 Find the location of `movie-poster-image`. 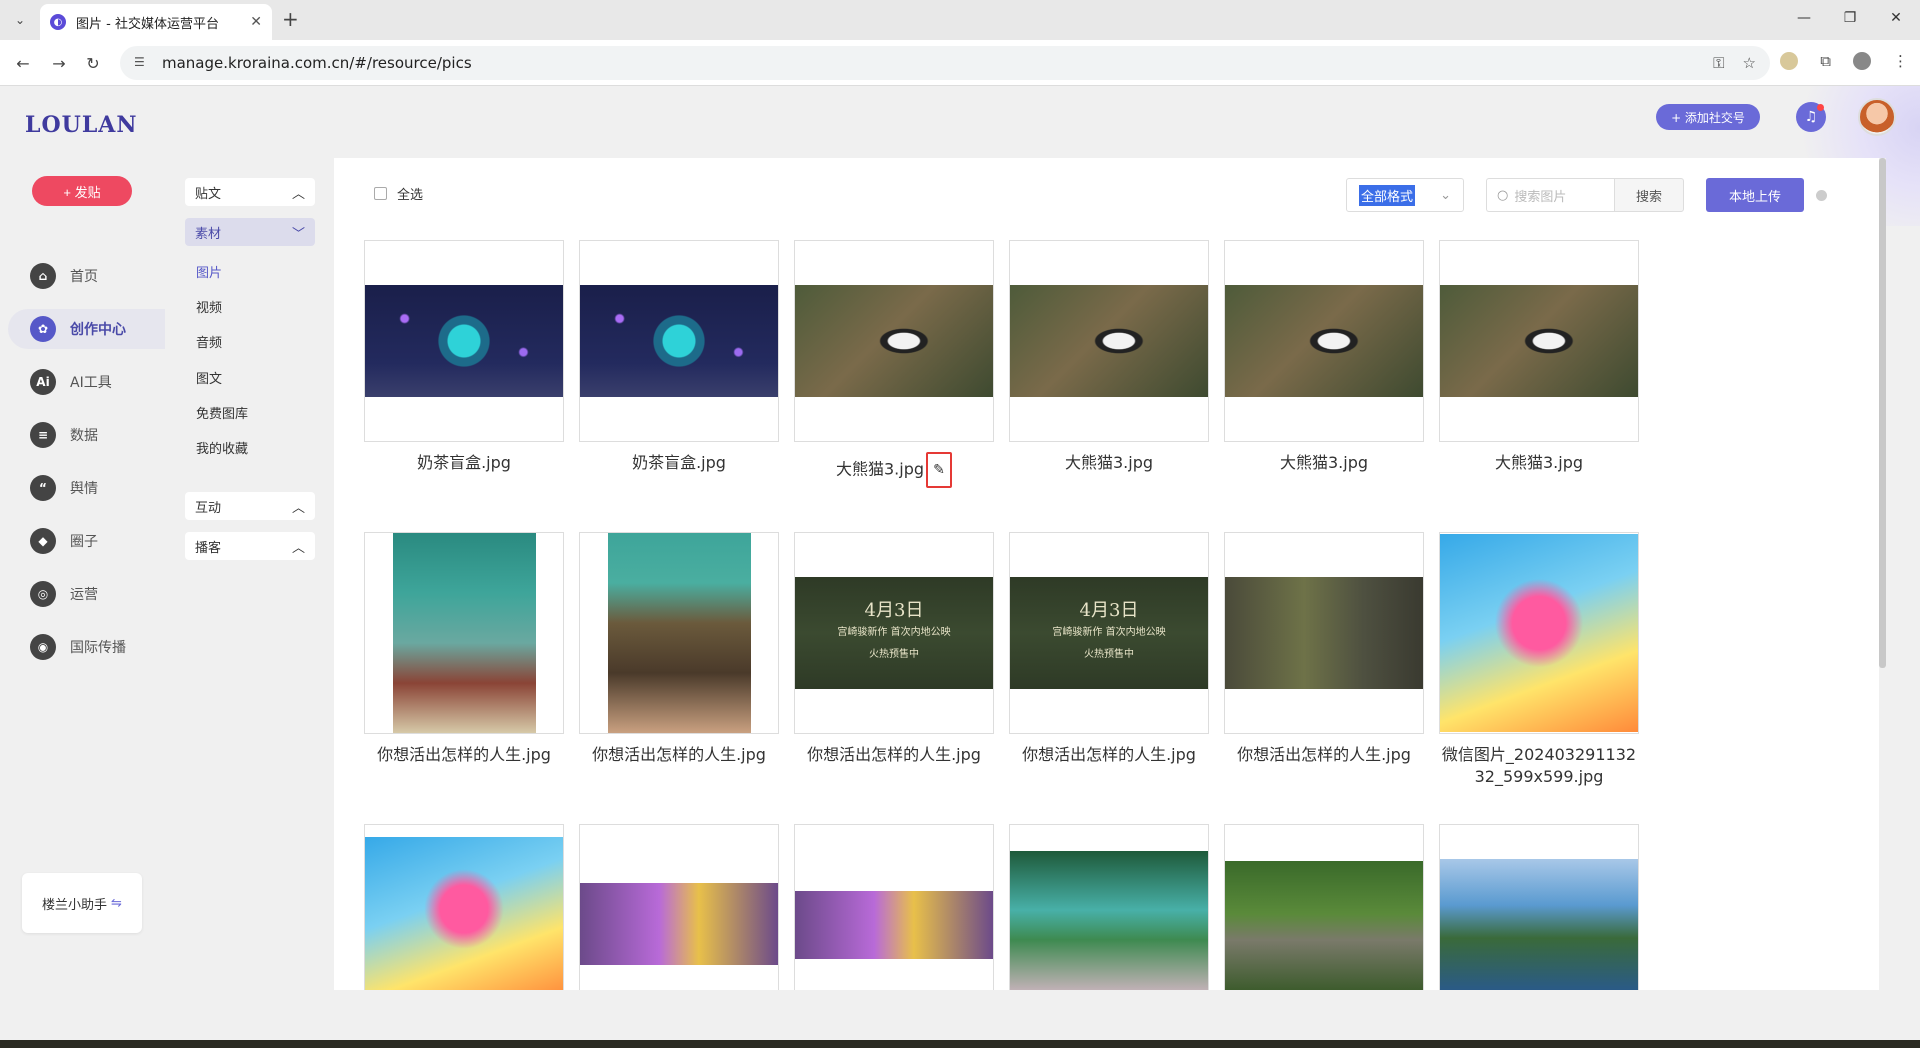

movie-poster-image is located at coordinates (679, 633).